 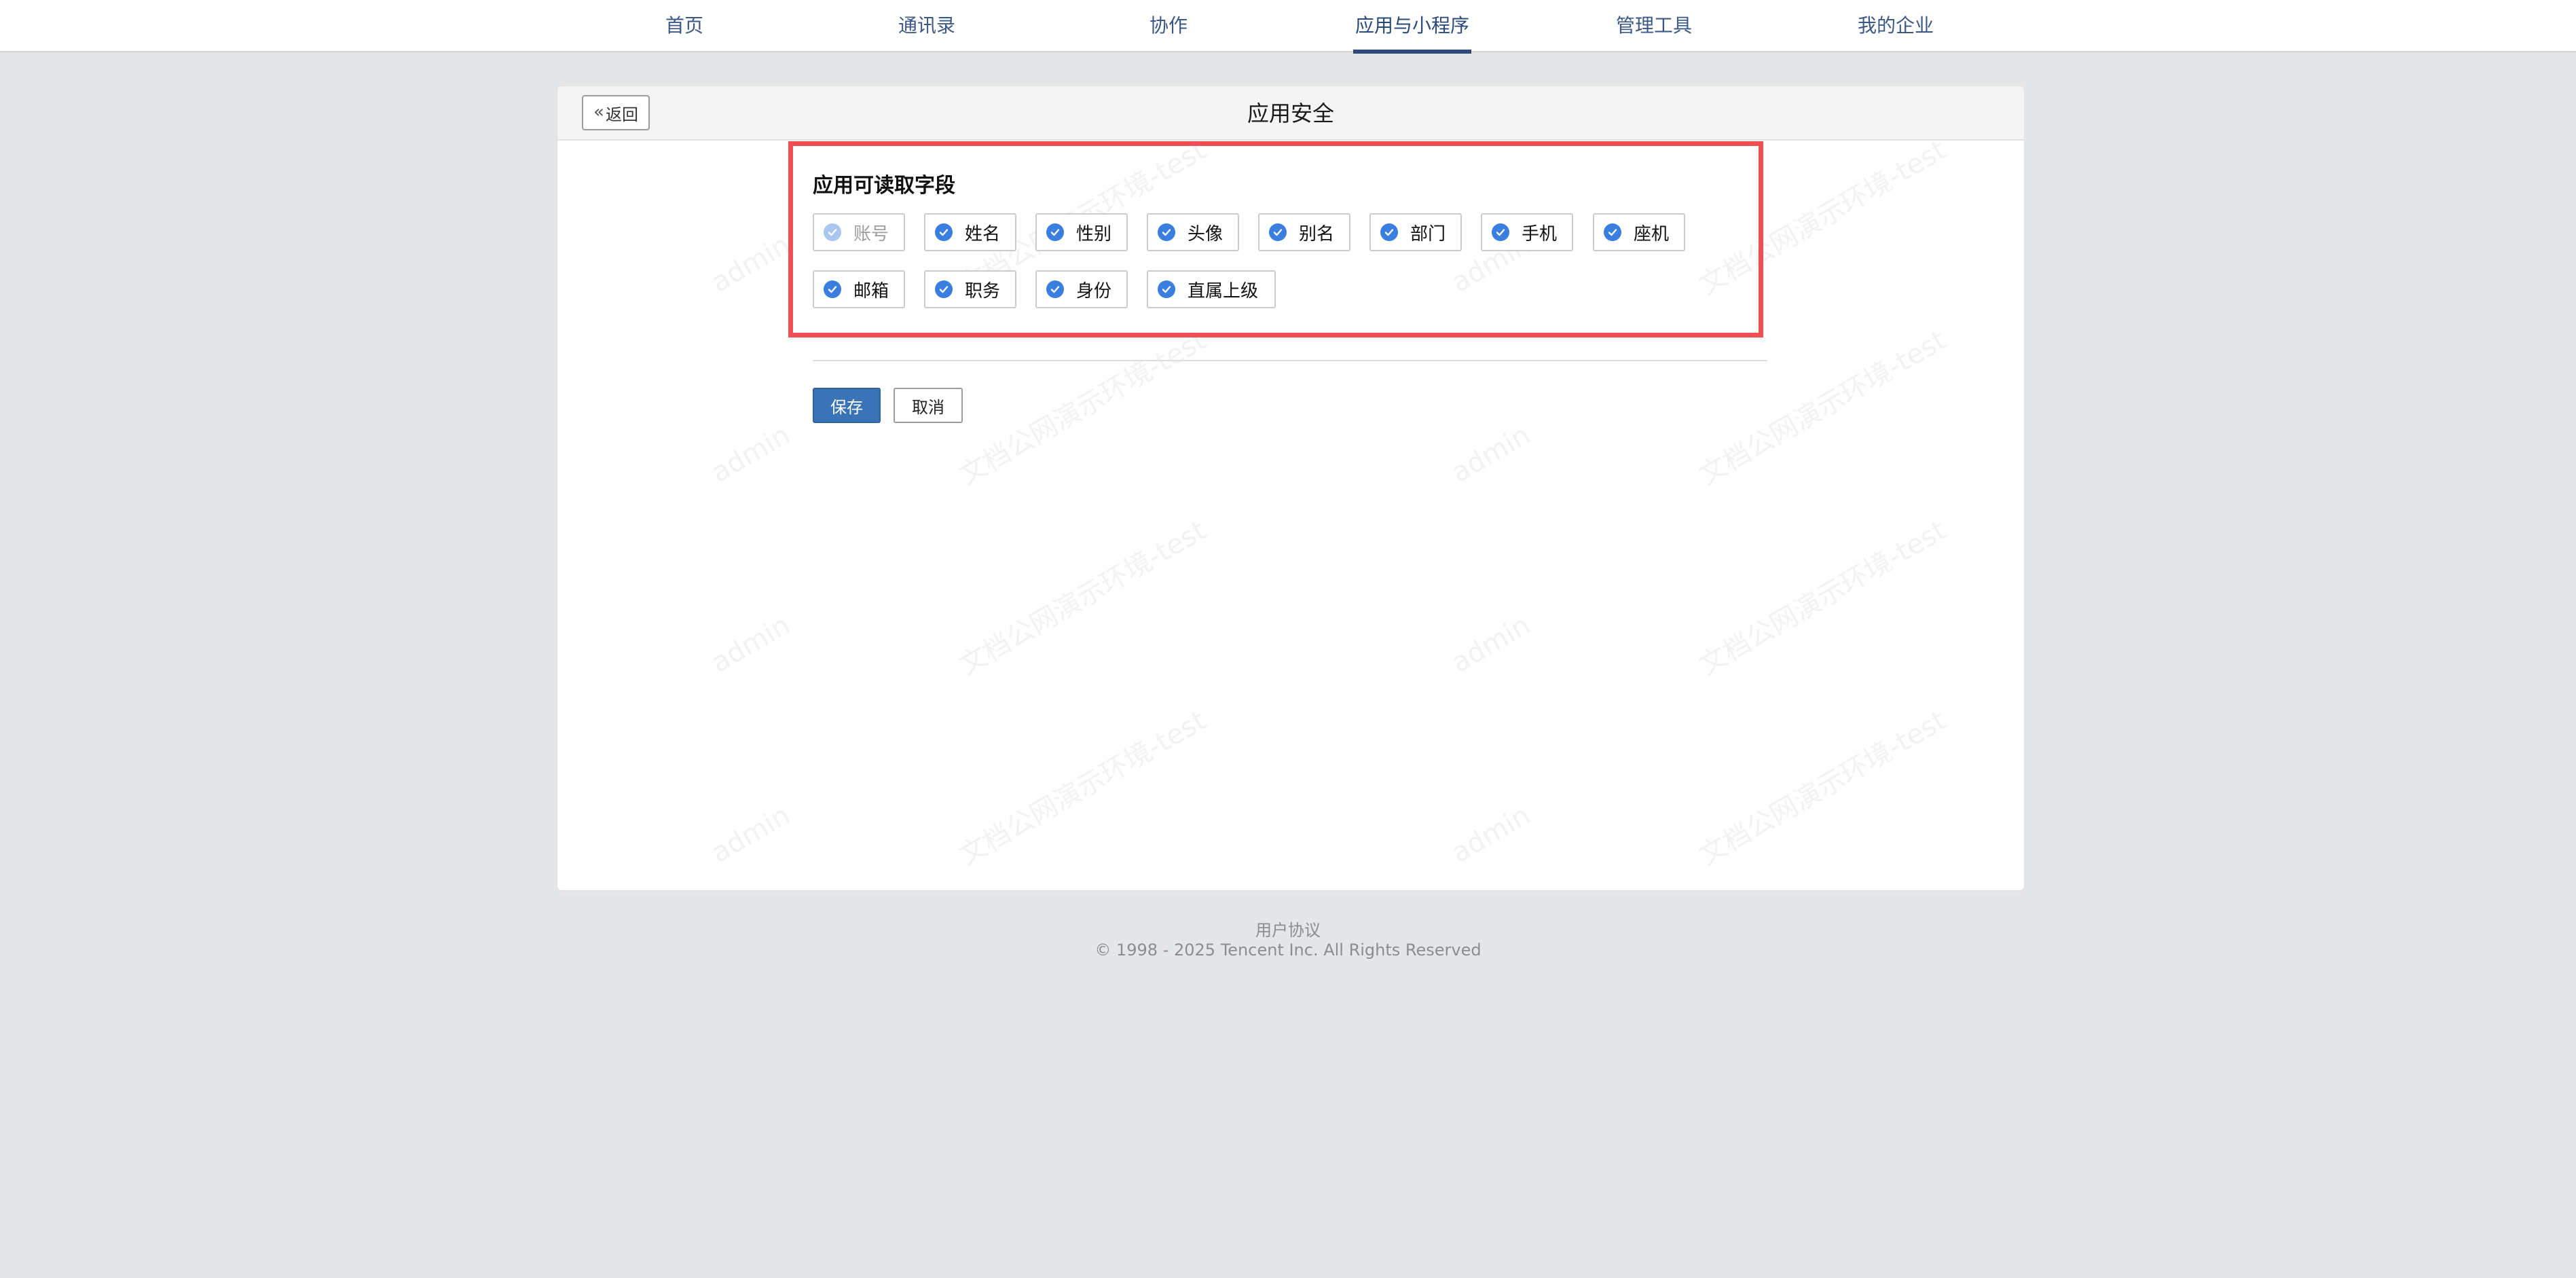 I want to click on field-checkbox-identity: 身份, so click(x=1081, y=289).